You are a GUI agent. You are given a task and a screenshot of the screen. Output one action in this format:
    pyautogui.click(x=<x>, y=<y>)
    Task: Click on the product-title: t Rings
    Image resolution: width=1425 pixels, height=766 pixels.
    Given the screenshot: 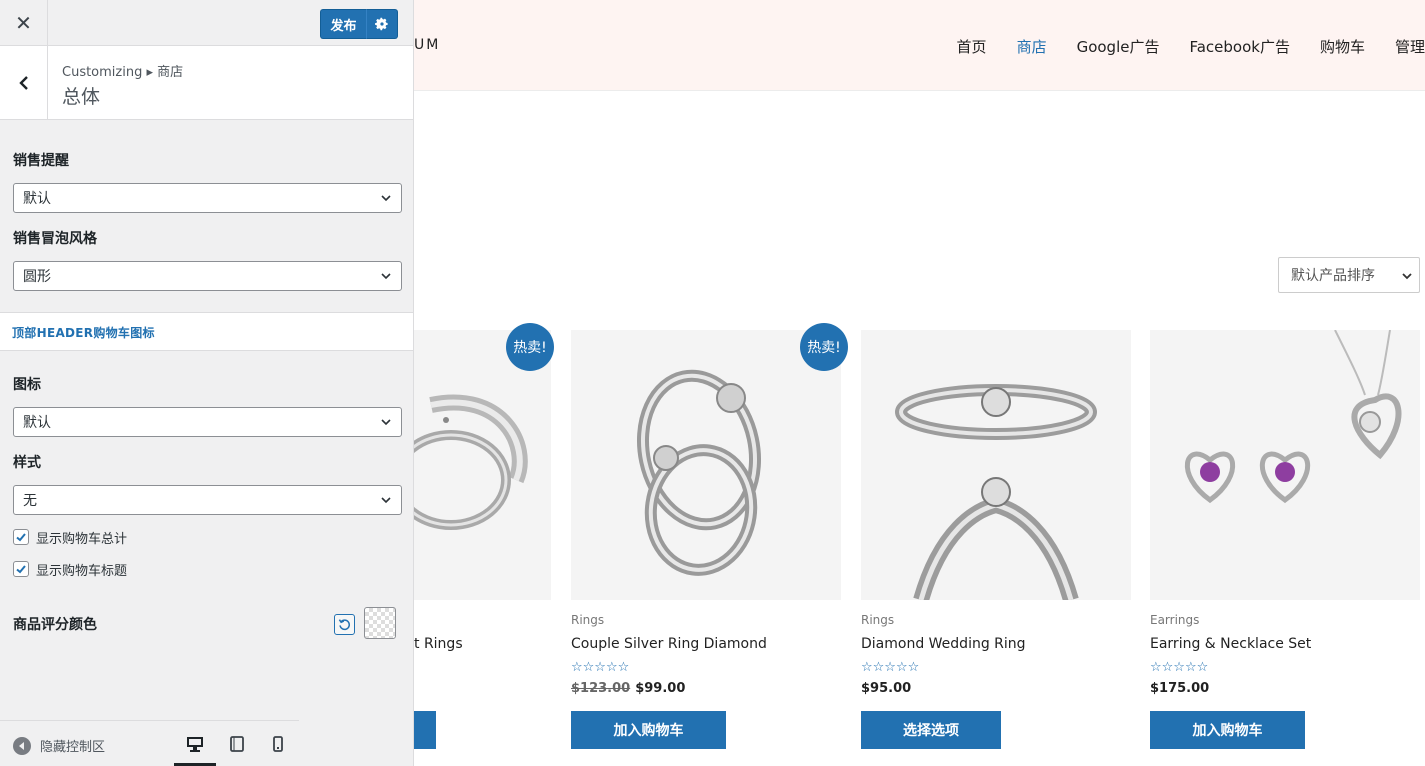 What is the action you would take?
    pyautogui.click(x=438, y=644)
    